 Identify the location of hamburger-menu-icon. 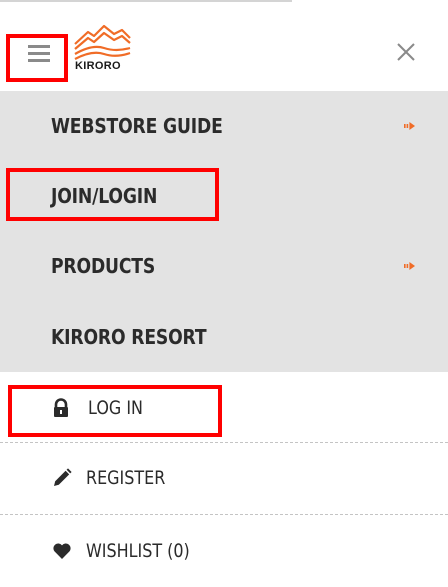
(39, 46).